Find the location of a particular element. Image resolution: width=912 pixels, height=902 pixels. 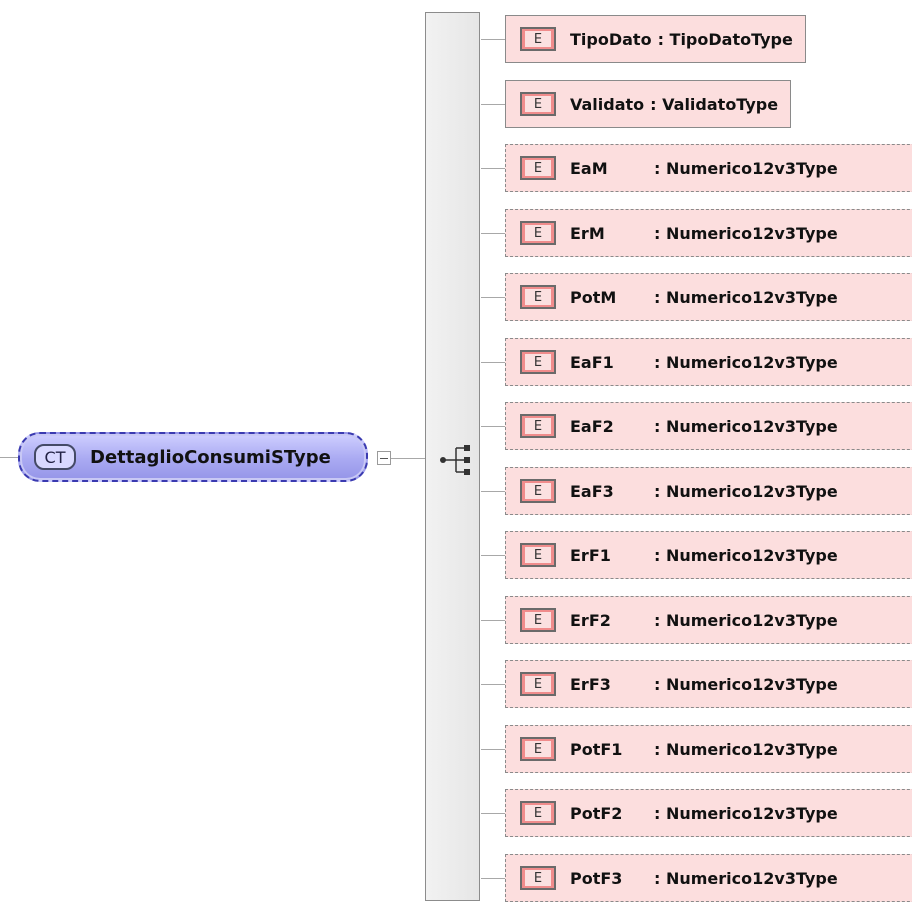

complex-type-badge: CT is located at coordinates (55, 457).